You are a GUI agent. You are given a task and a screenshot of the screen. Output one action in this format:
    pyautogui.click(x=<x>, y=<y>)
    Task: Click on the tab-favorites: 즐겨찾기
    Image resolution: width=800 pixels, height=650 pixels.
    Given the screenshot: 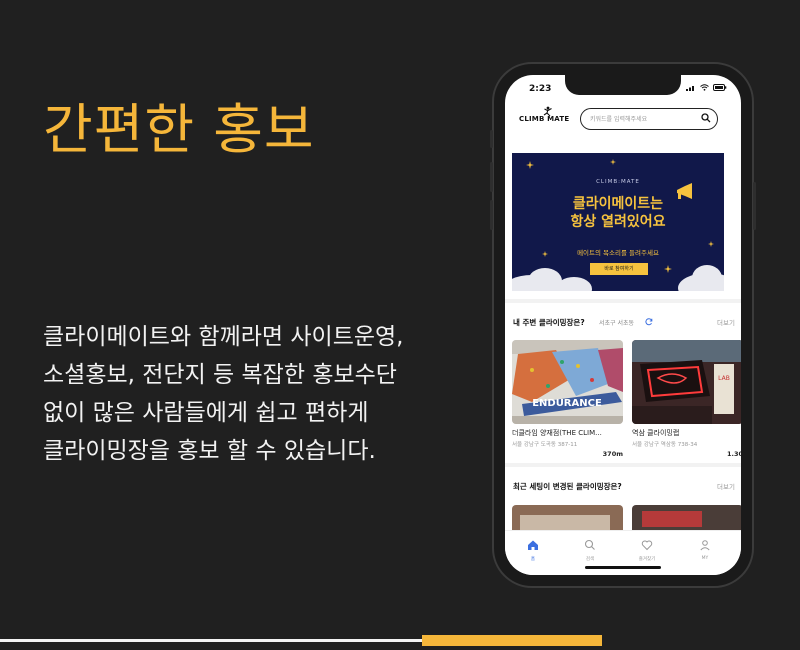 What is the action you would take?
    pyautogui.click(x=647, y=549)
    